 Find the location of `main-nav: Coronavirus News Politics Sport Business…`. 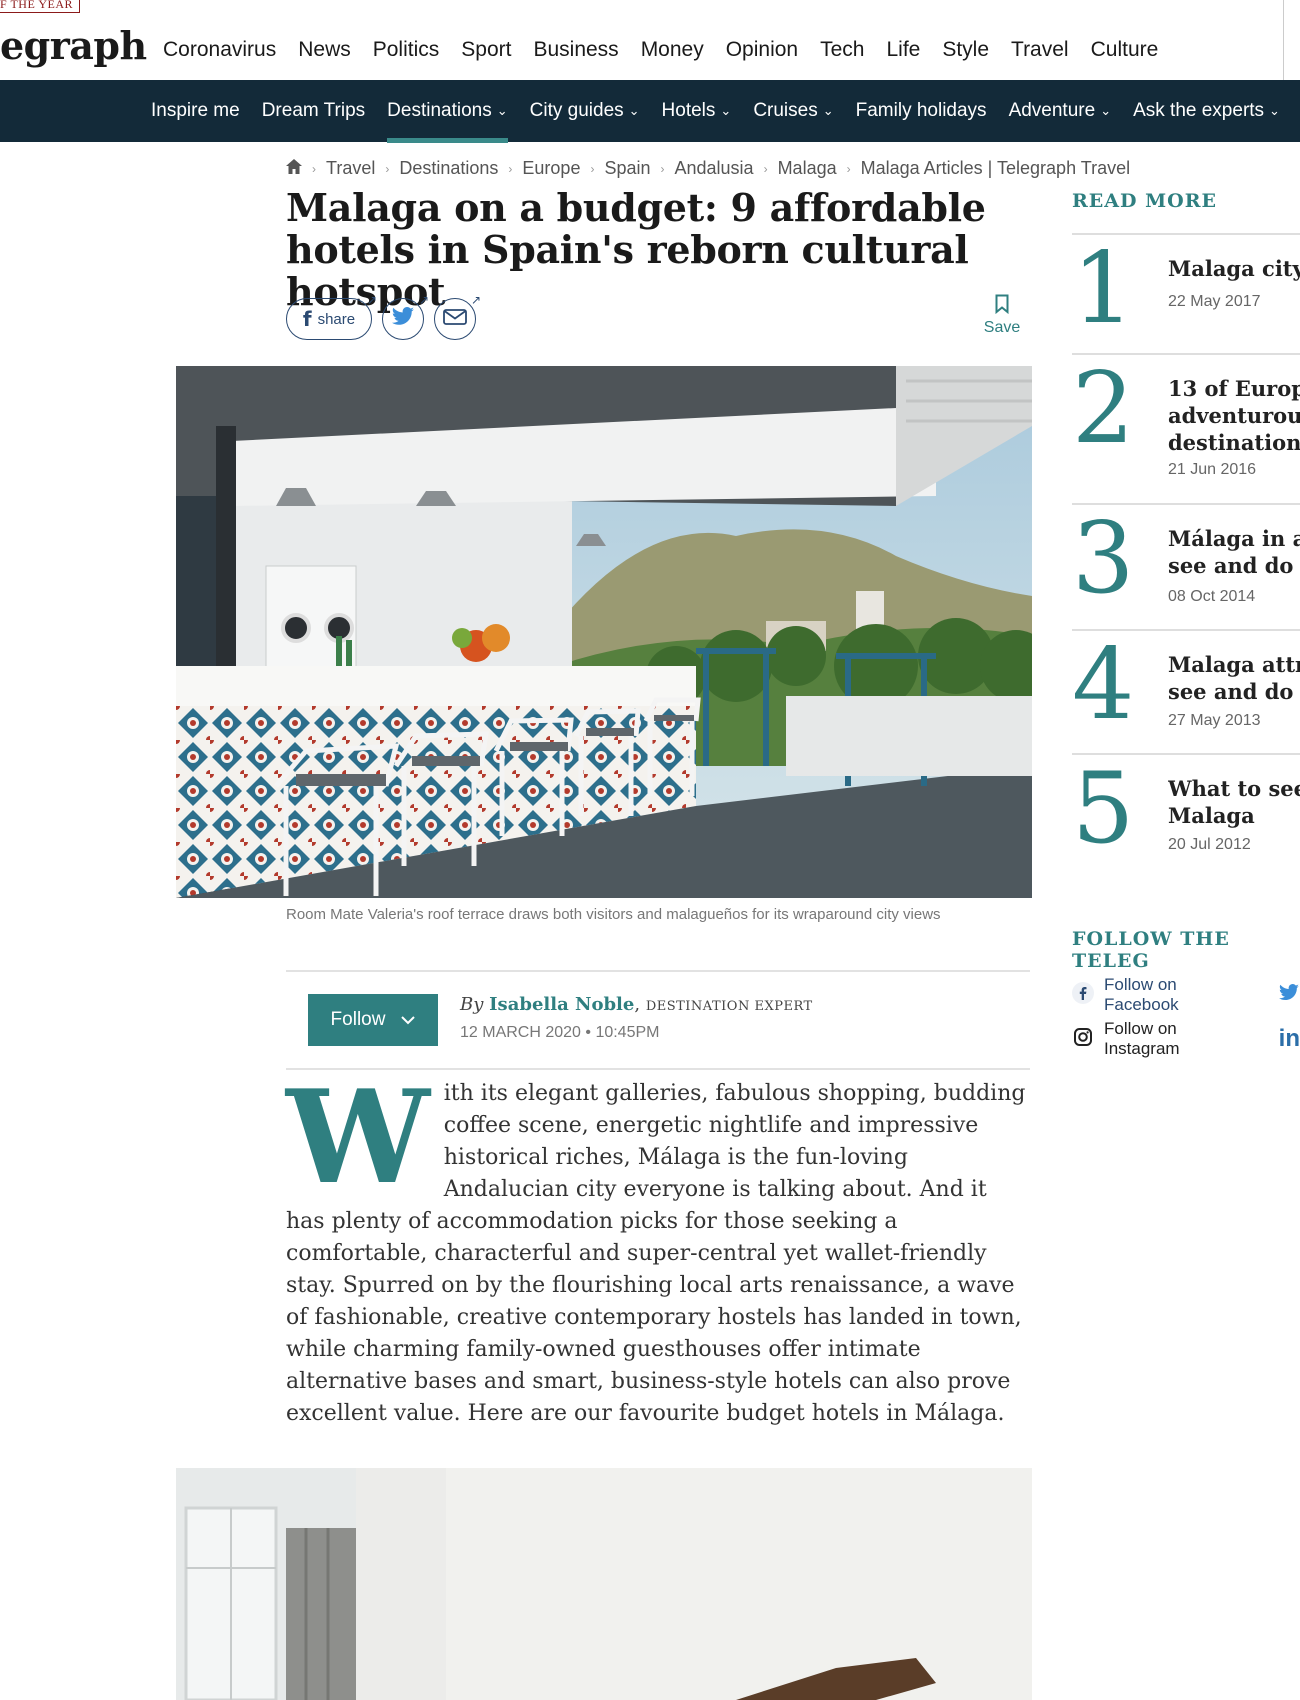

main-nav: Coronavirus News Politics Sport Business… is located at coordinates (661, 57).